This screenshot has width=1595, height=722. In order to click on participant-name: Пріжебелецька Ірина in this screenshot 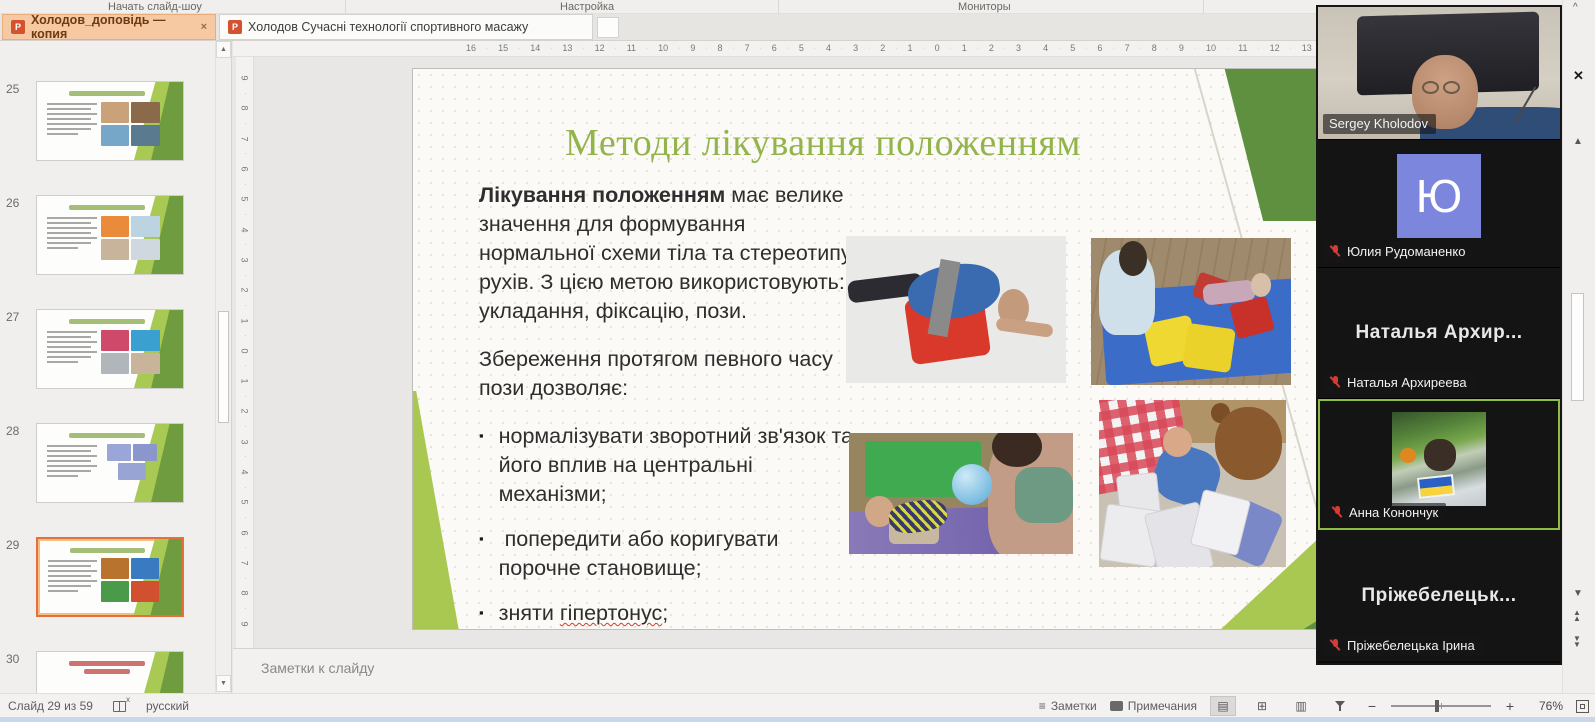, I will do `click(1411, 645)`.